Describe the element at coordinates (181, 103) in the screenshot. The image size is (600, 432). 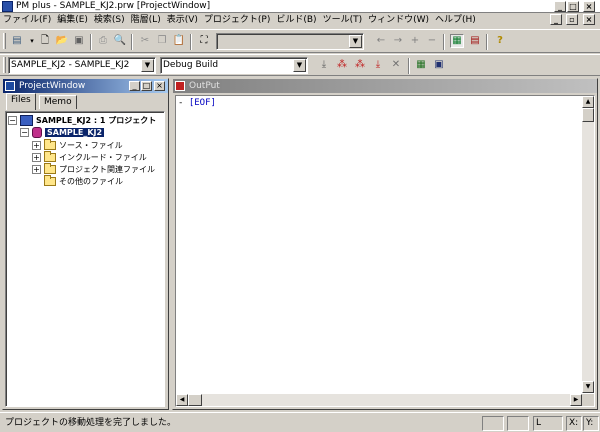
I see `line-marker-icon: -` at that location.